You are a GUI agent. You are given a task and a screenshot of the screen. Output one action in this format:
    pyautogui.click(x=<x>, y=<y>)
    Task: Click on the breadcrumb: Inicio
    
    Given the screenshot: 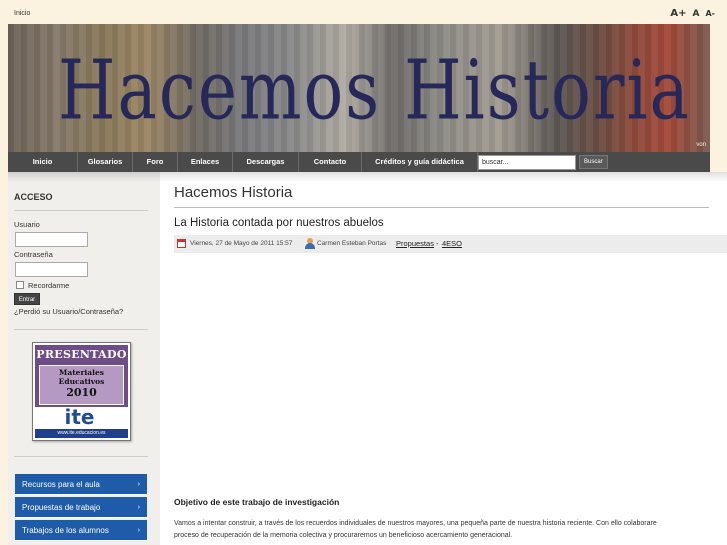 What is the action you would take?
    pyautogui.click(x=22, y=13)
    